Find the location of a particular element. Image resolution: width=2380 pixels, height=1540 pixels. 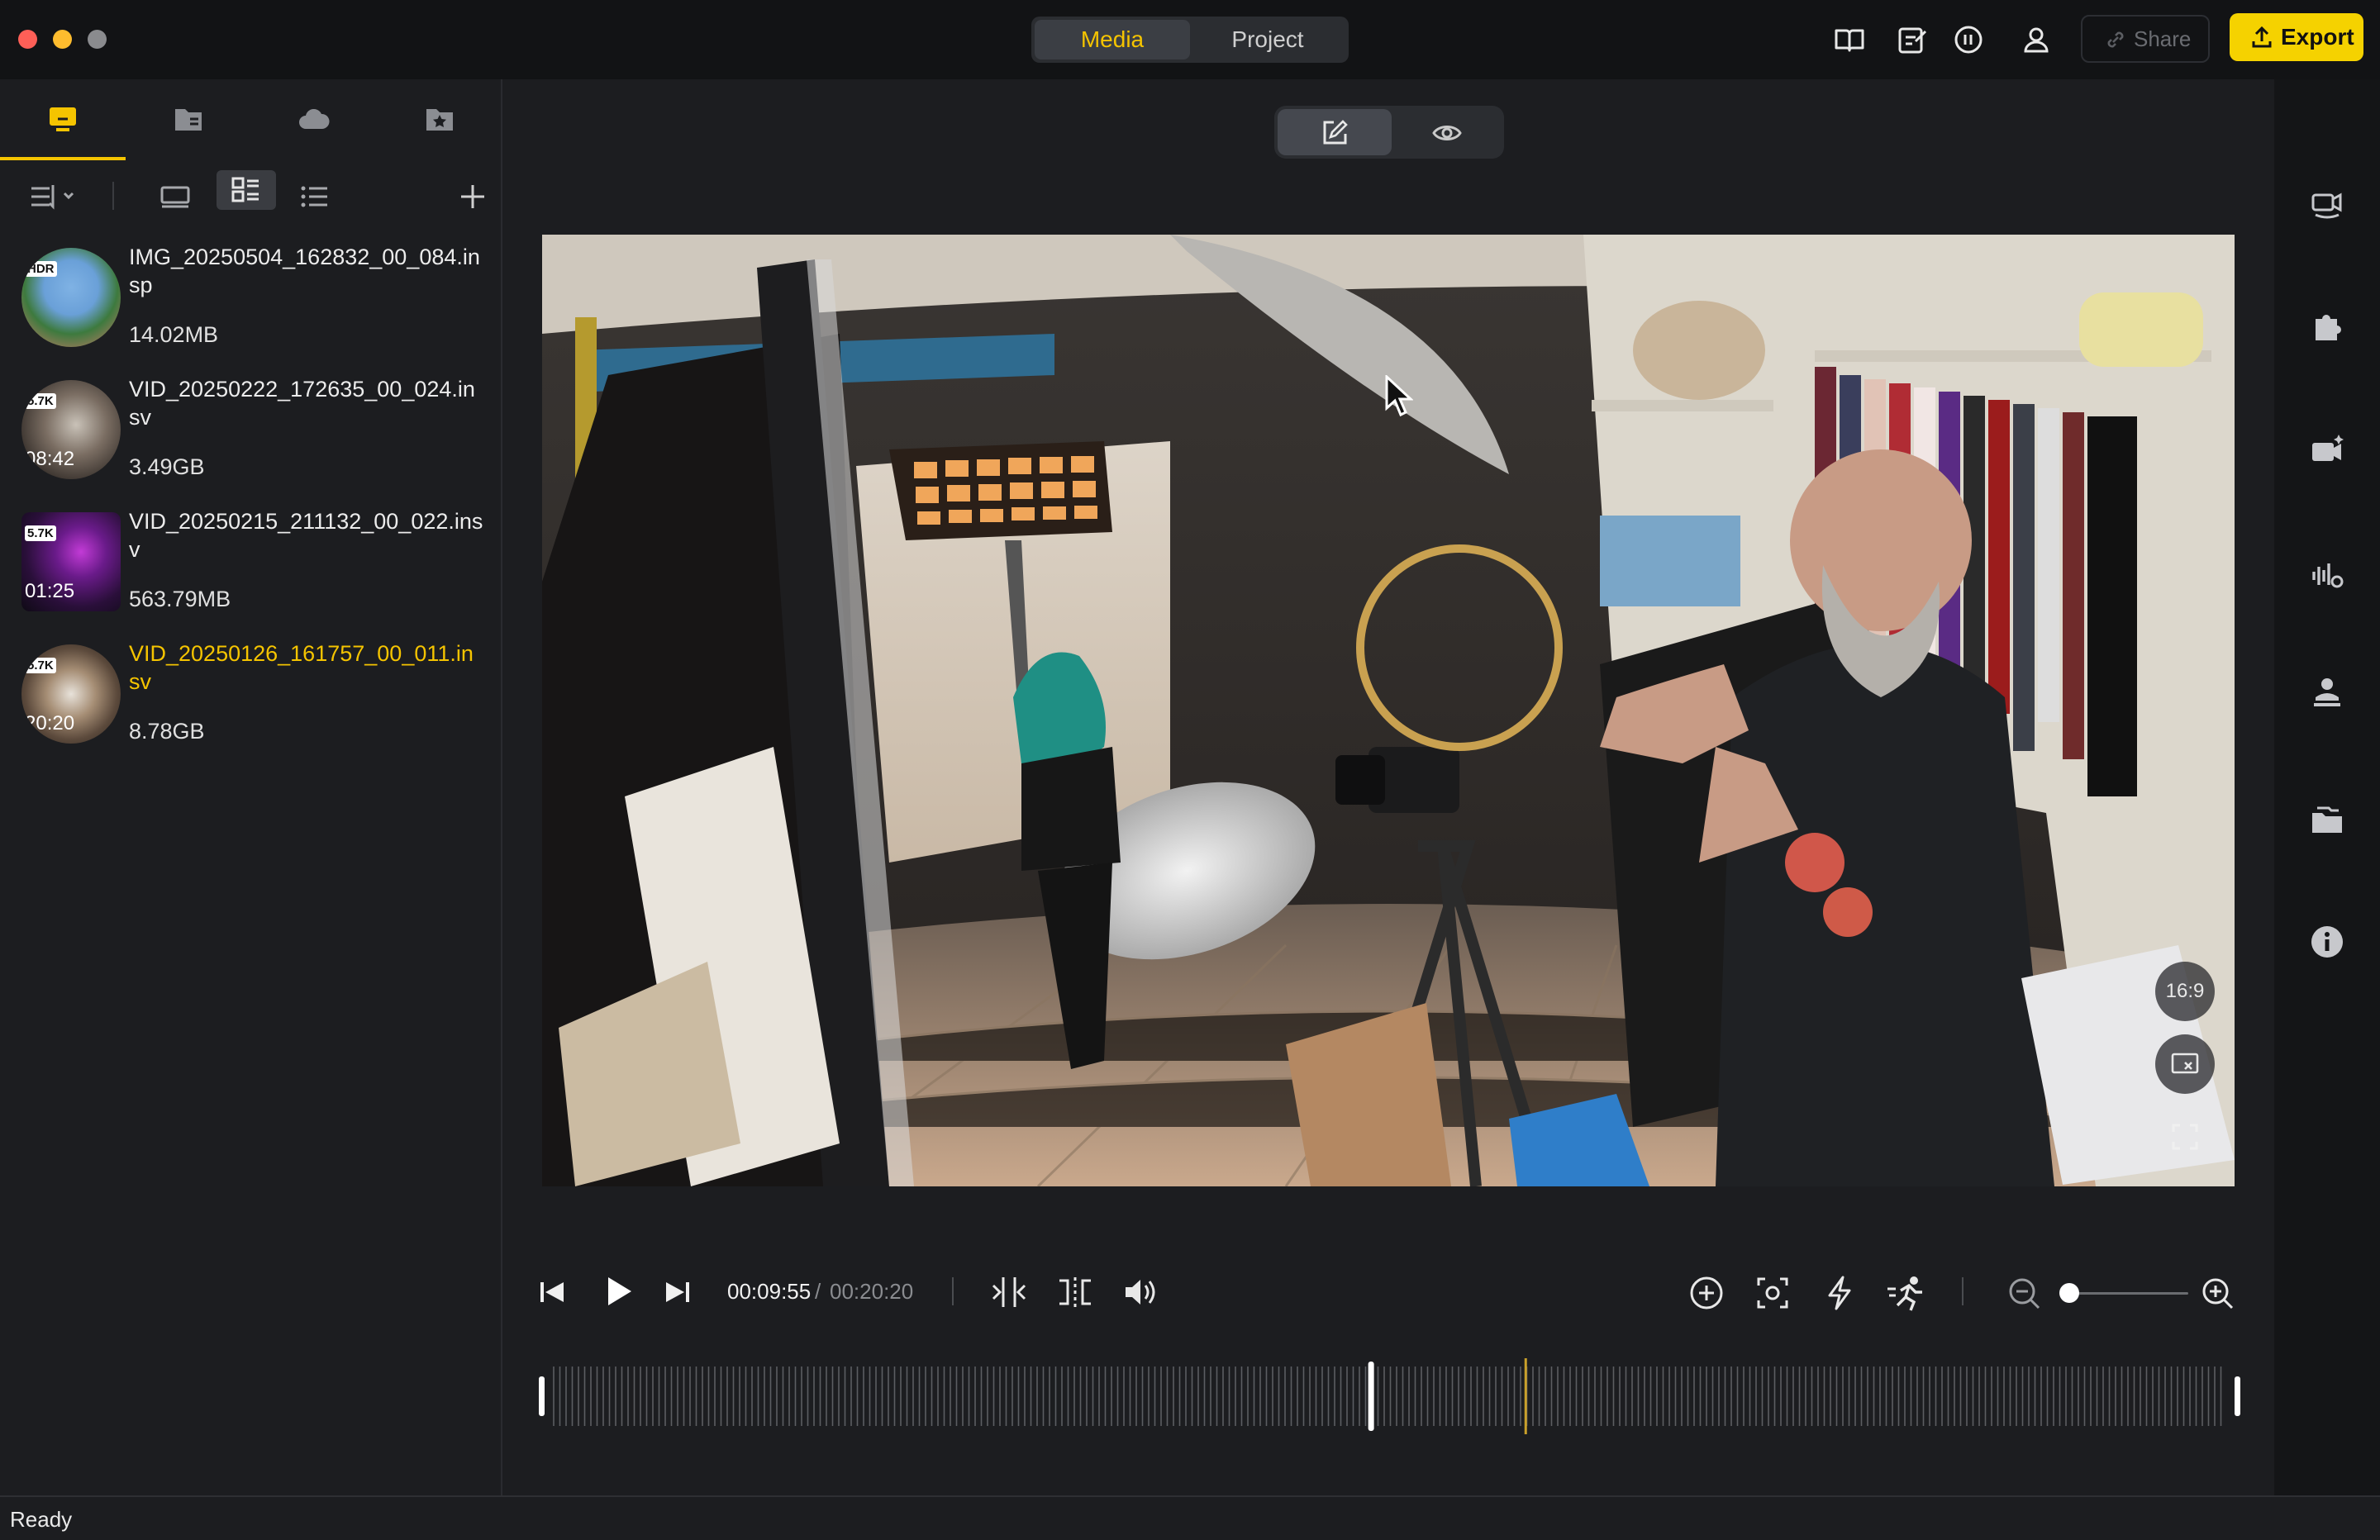

sidebar-tab-folder is located at coordinates (188, 119).